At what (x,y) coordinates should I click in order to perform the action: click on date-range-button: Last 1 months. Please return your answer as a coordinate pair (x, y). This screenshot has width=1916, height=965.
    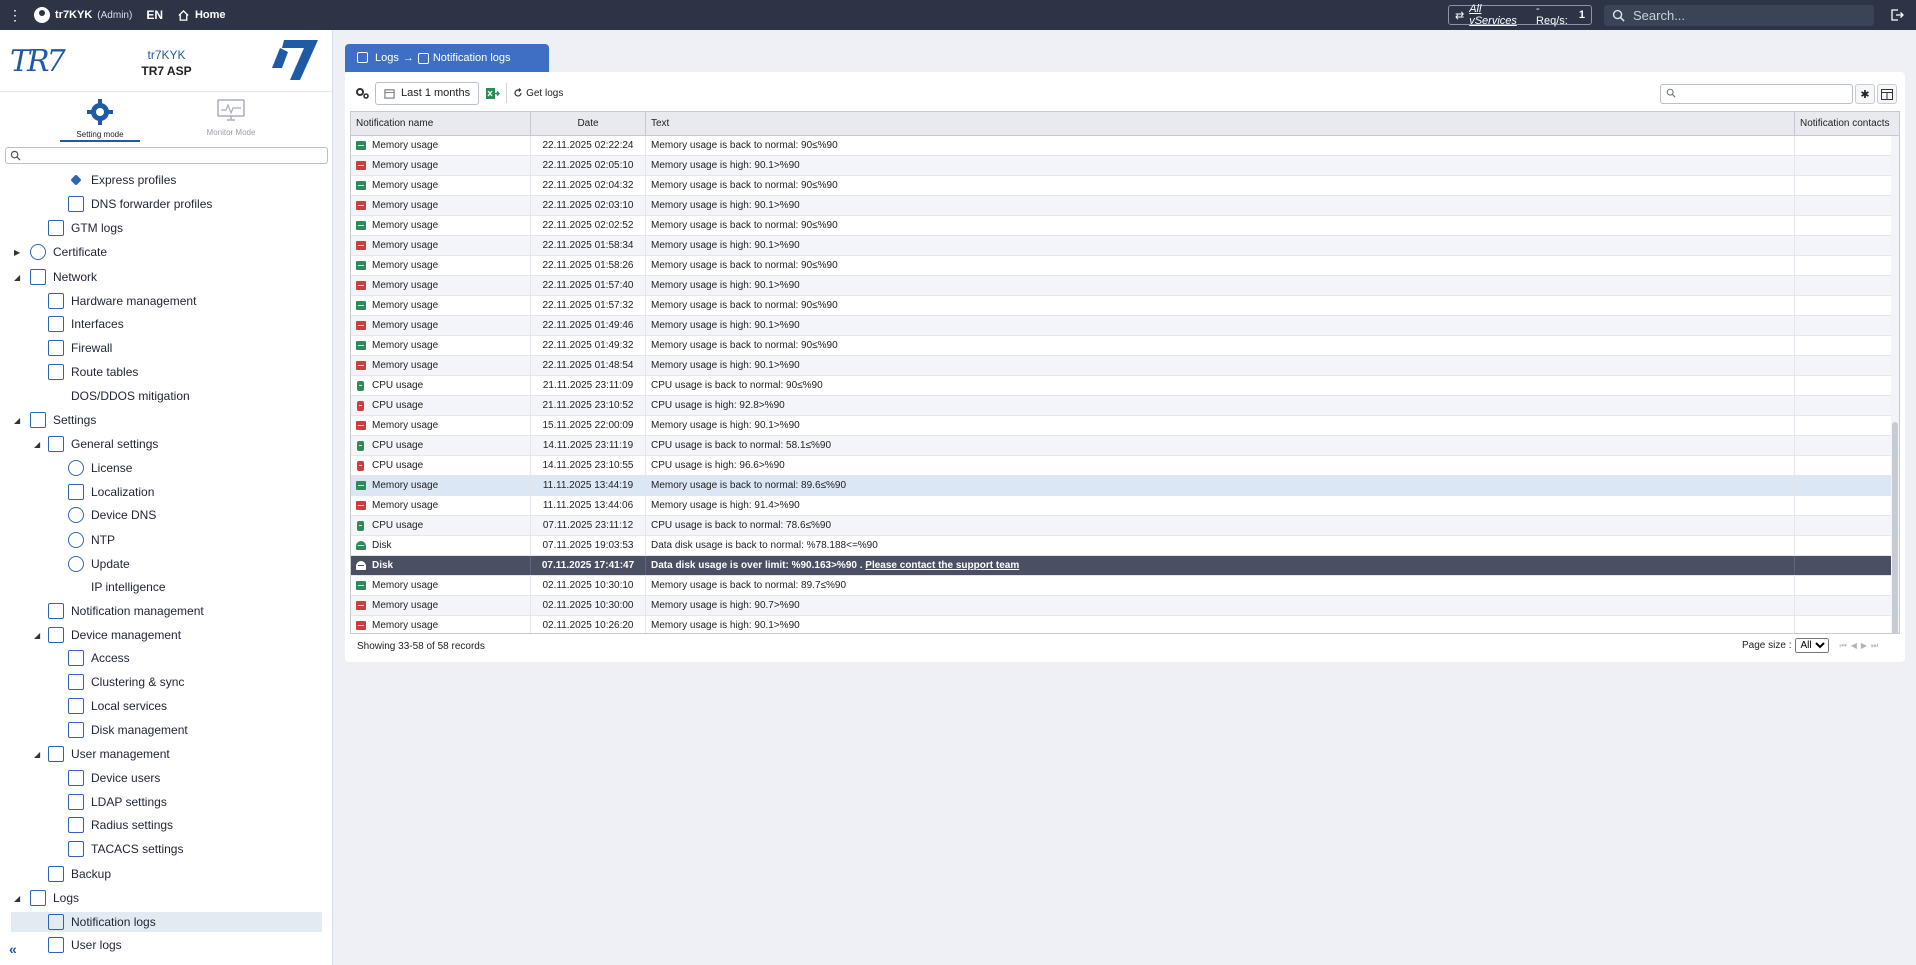
    Looking at the image, I should click on (427, 93).